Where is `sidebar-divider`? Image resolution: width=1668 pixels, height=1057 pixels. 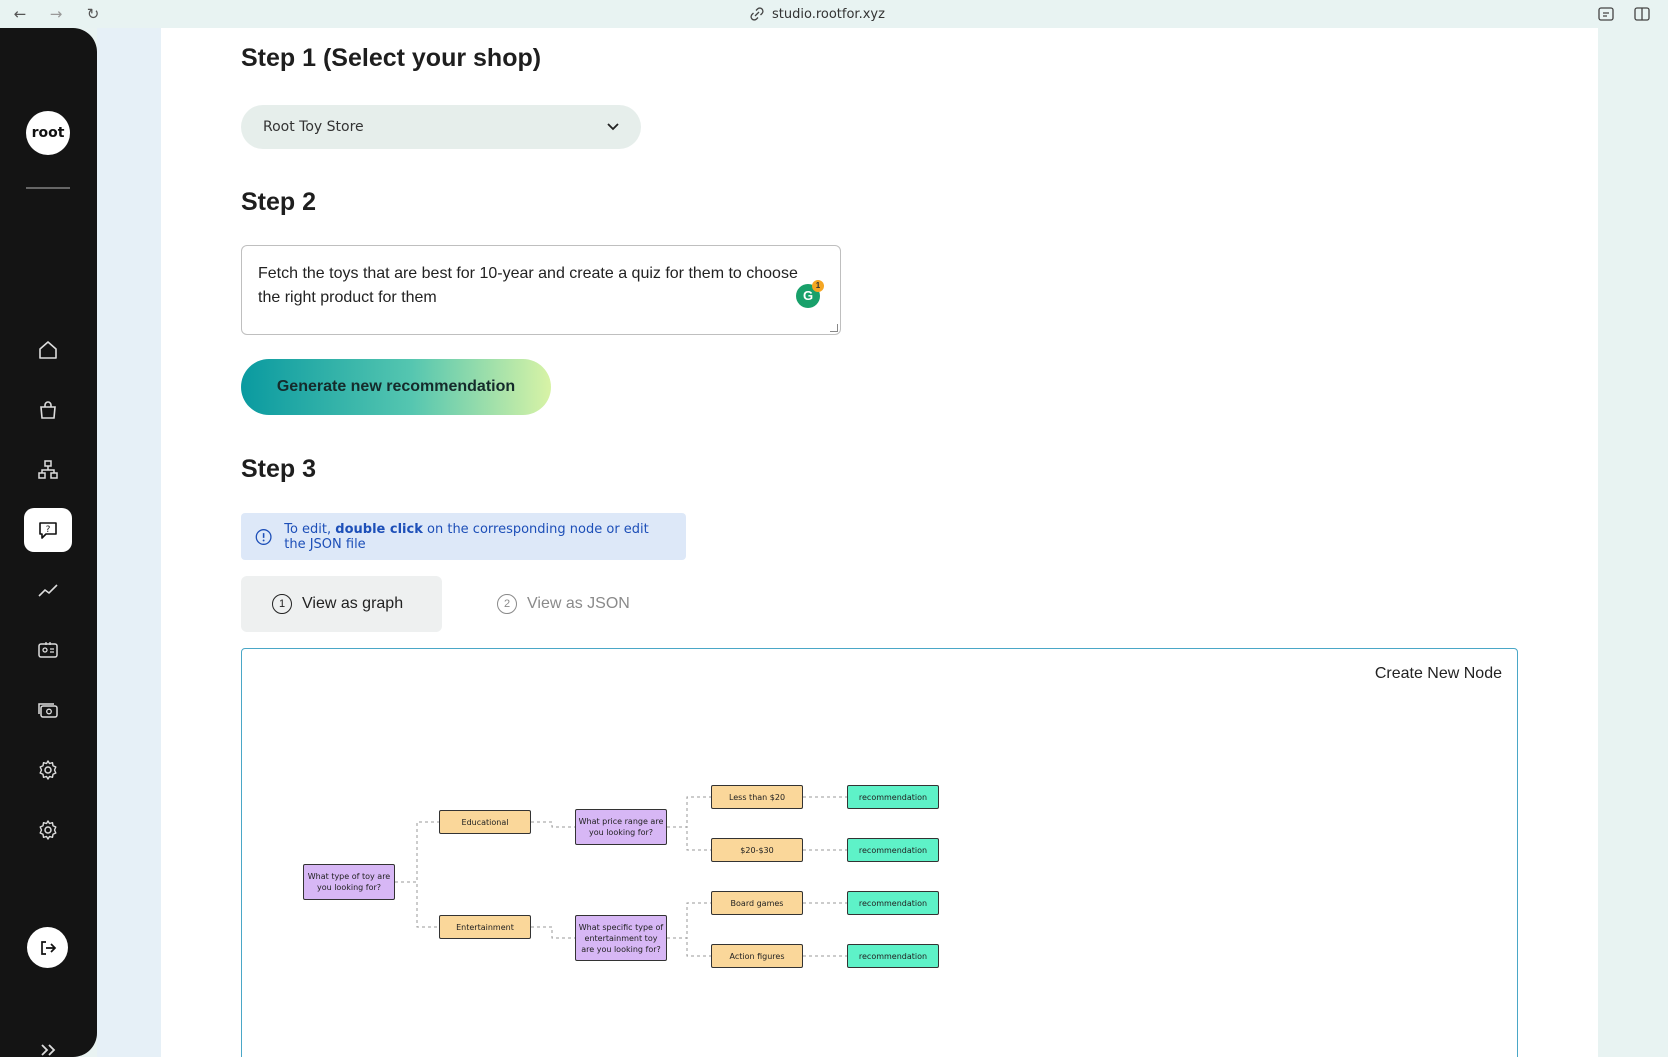
sidebar-divider is located at coordinates (48, 188).